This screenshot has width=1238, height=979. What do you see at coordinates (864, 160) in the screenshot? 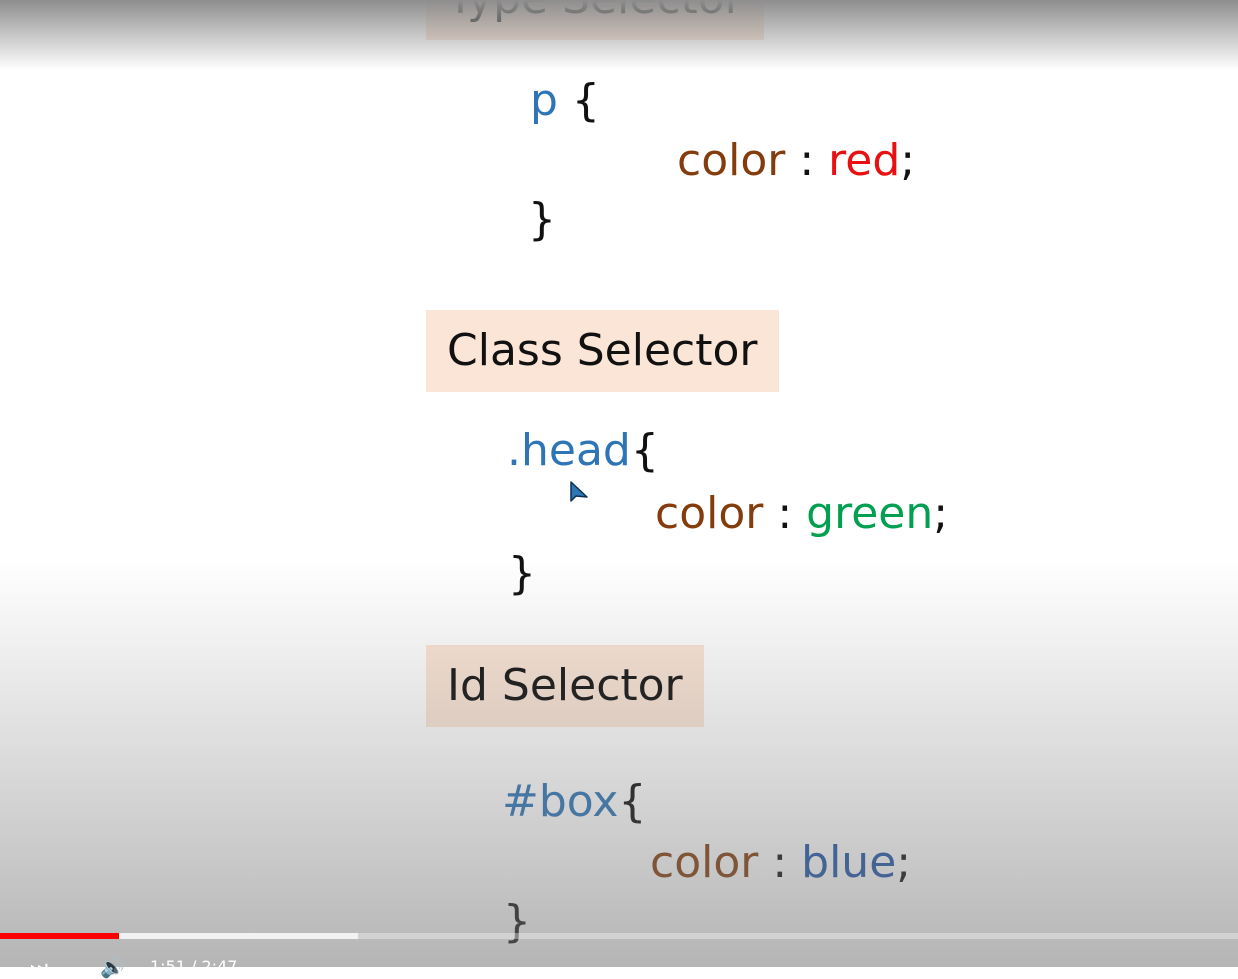
I see `property-value: red` at bounding box center [864, 160].